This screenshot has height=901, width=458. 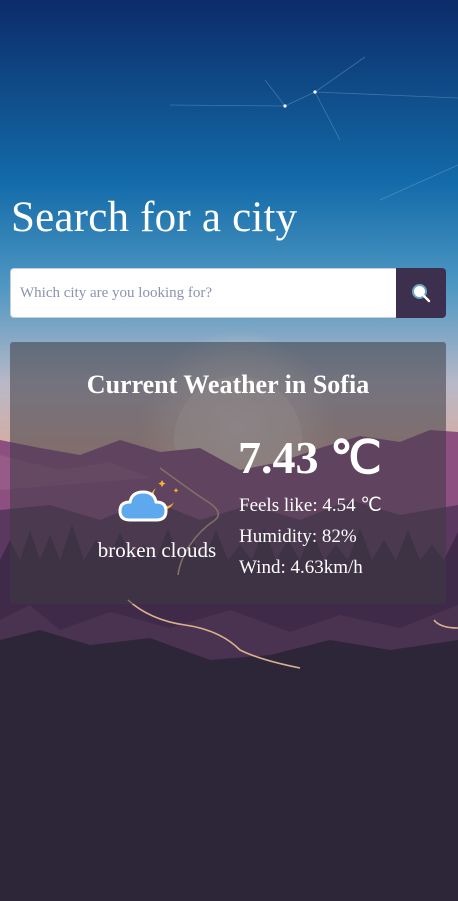 What do you see at coordinates (148, 501) in the screenshot?
I see `cloud-moon-icon` at bounding box center [148, 501].